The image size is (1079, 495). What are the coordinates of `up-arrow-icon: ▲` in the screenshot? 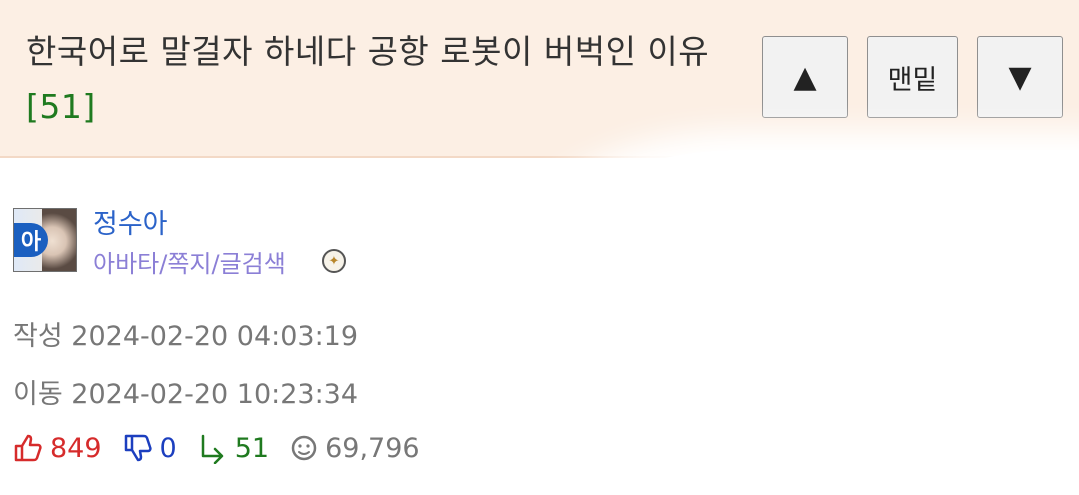 It's located at (805, 77).